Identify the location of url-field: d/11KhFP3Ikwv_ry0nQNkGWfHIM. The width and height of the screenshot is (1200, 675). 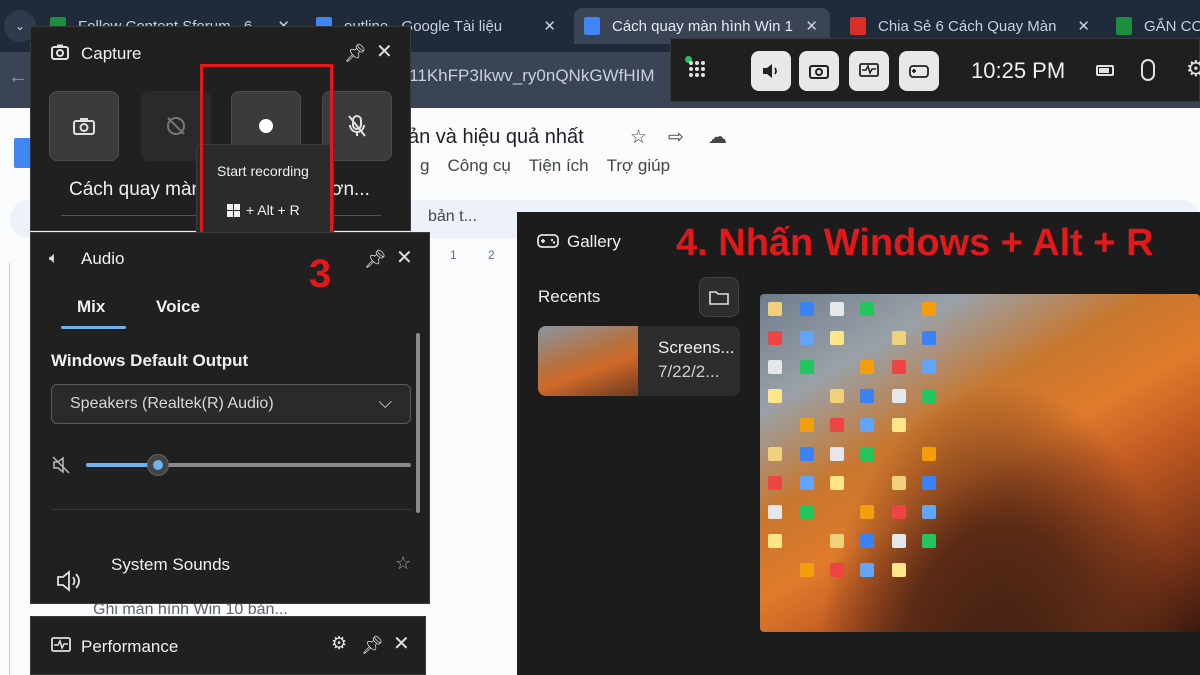
(524, 76).